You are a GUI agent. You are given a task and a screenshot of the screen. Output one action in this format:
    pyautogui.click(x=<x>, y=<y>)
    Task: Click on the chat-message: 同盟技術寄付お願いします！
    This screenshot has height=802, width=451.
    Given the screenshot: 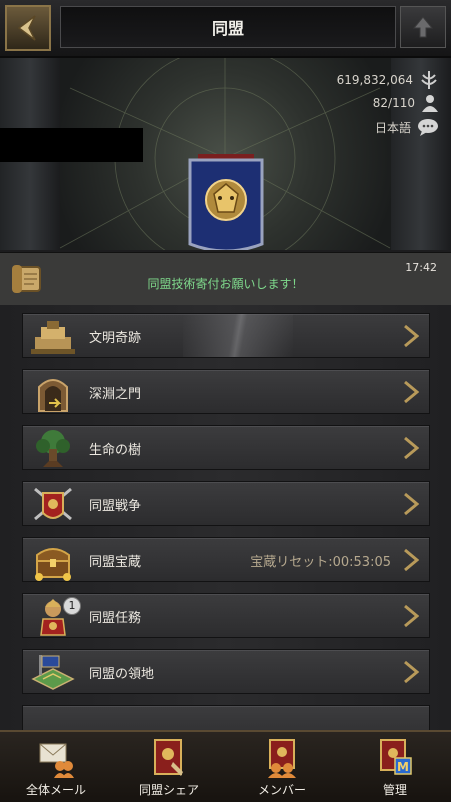 What is the action you would take?
    pyautogui.click(x=225, y=284)
    